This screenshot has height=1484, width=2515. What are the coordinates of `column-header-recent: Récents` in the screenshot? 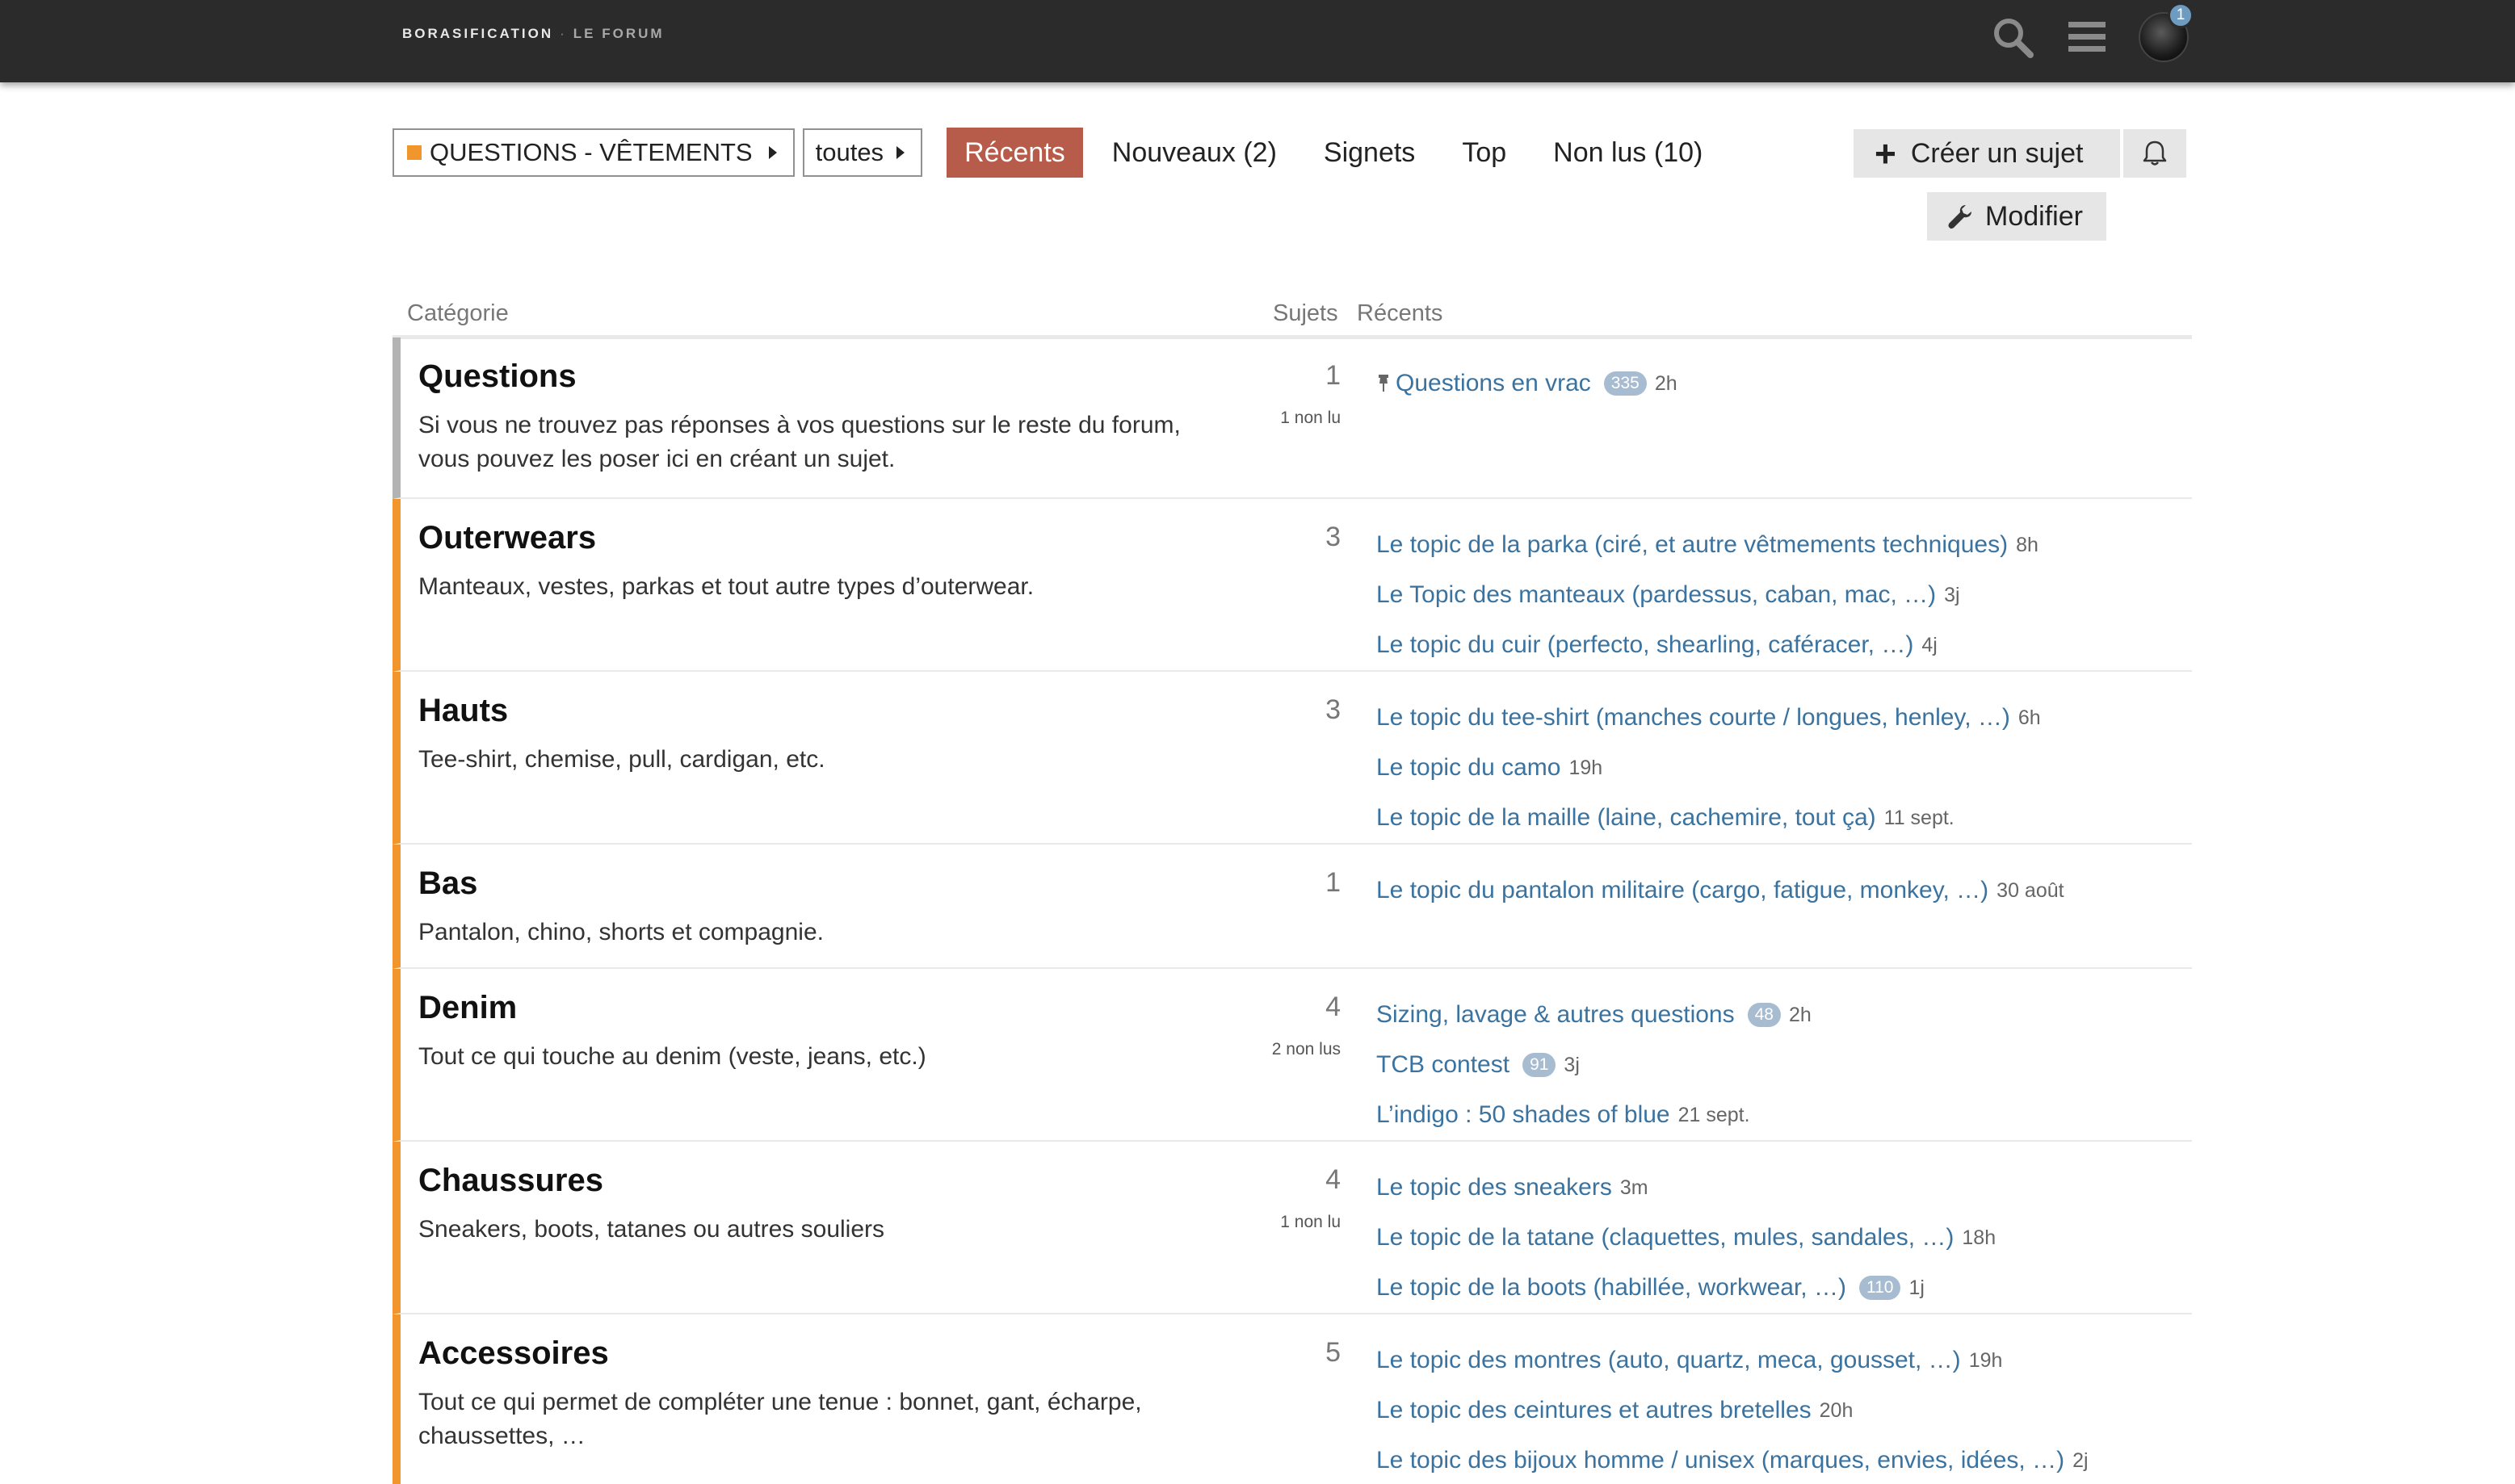 It's located at (1400, 313).